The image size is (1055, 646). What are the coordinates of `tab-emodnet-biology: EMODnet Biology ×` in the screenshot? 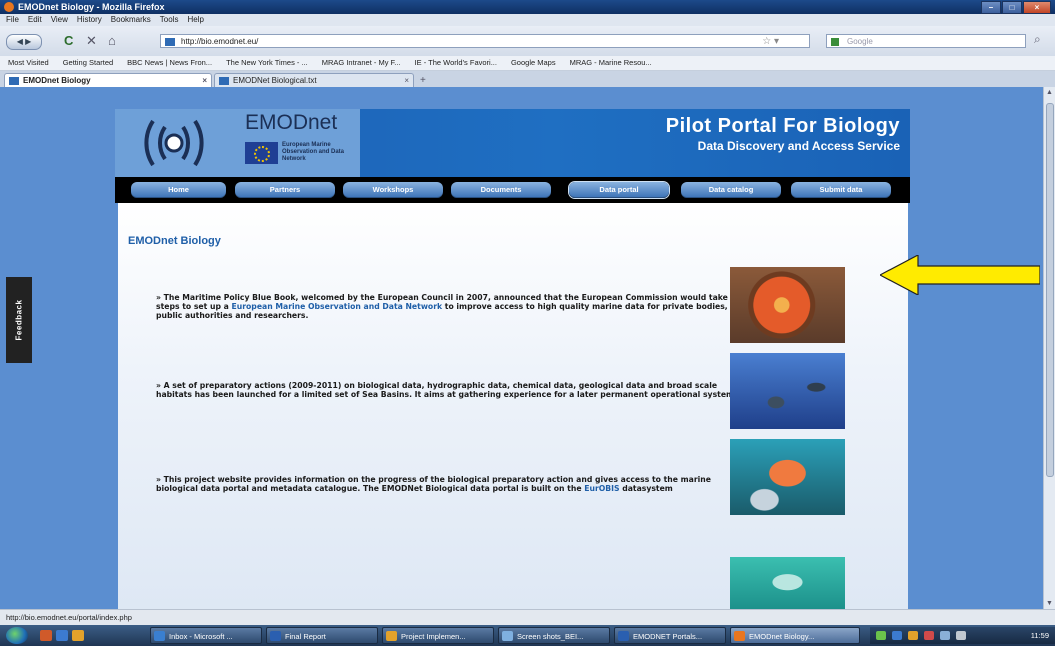 It's located at (108, 80).